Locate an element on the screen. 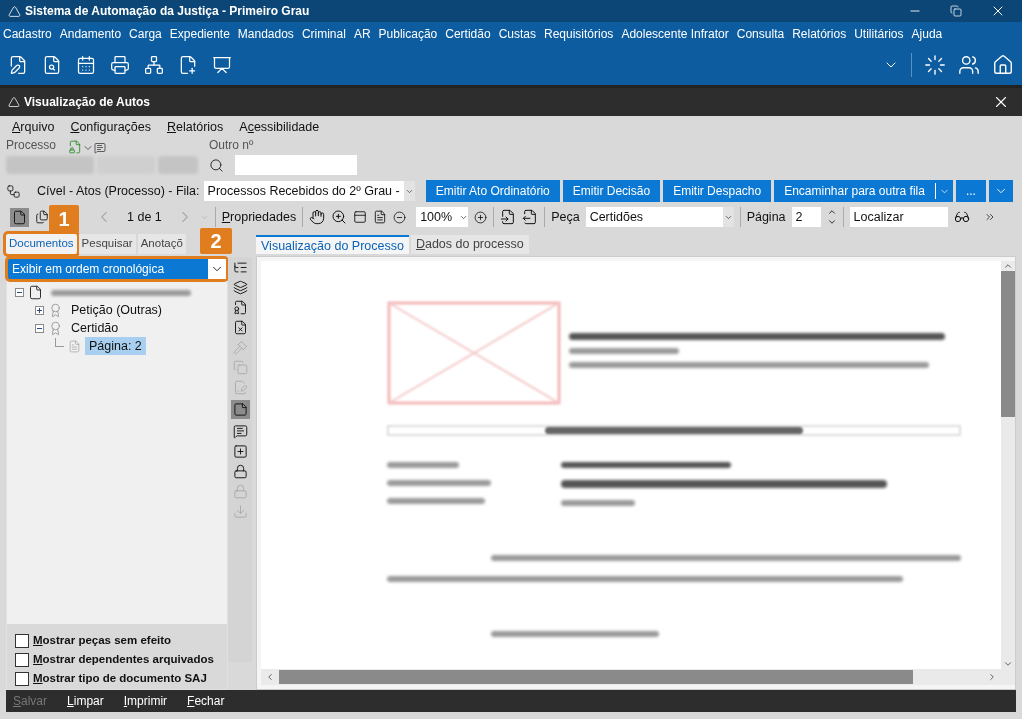  scroll-down-icon is located at coordinates (1008, 664).